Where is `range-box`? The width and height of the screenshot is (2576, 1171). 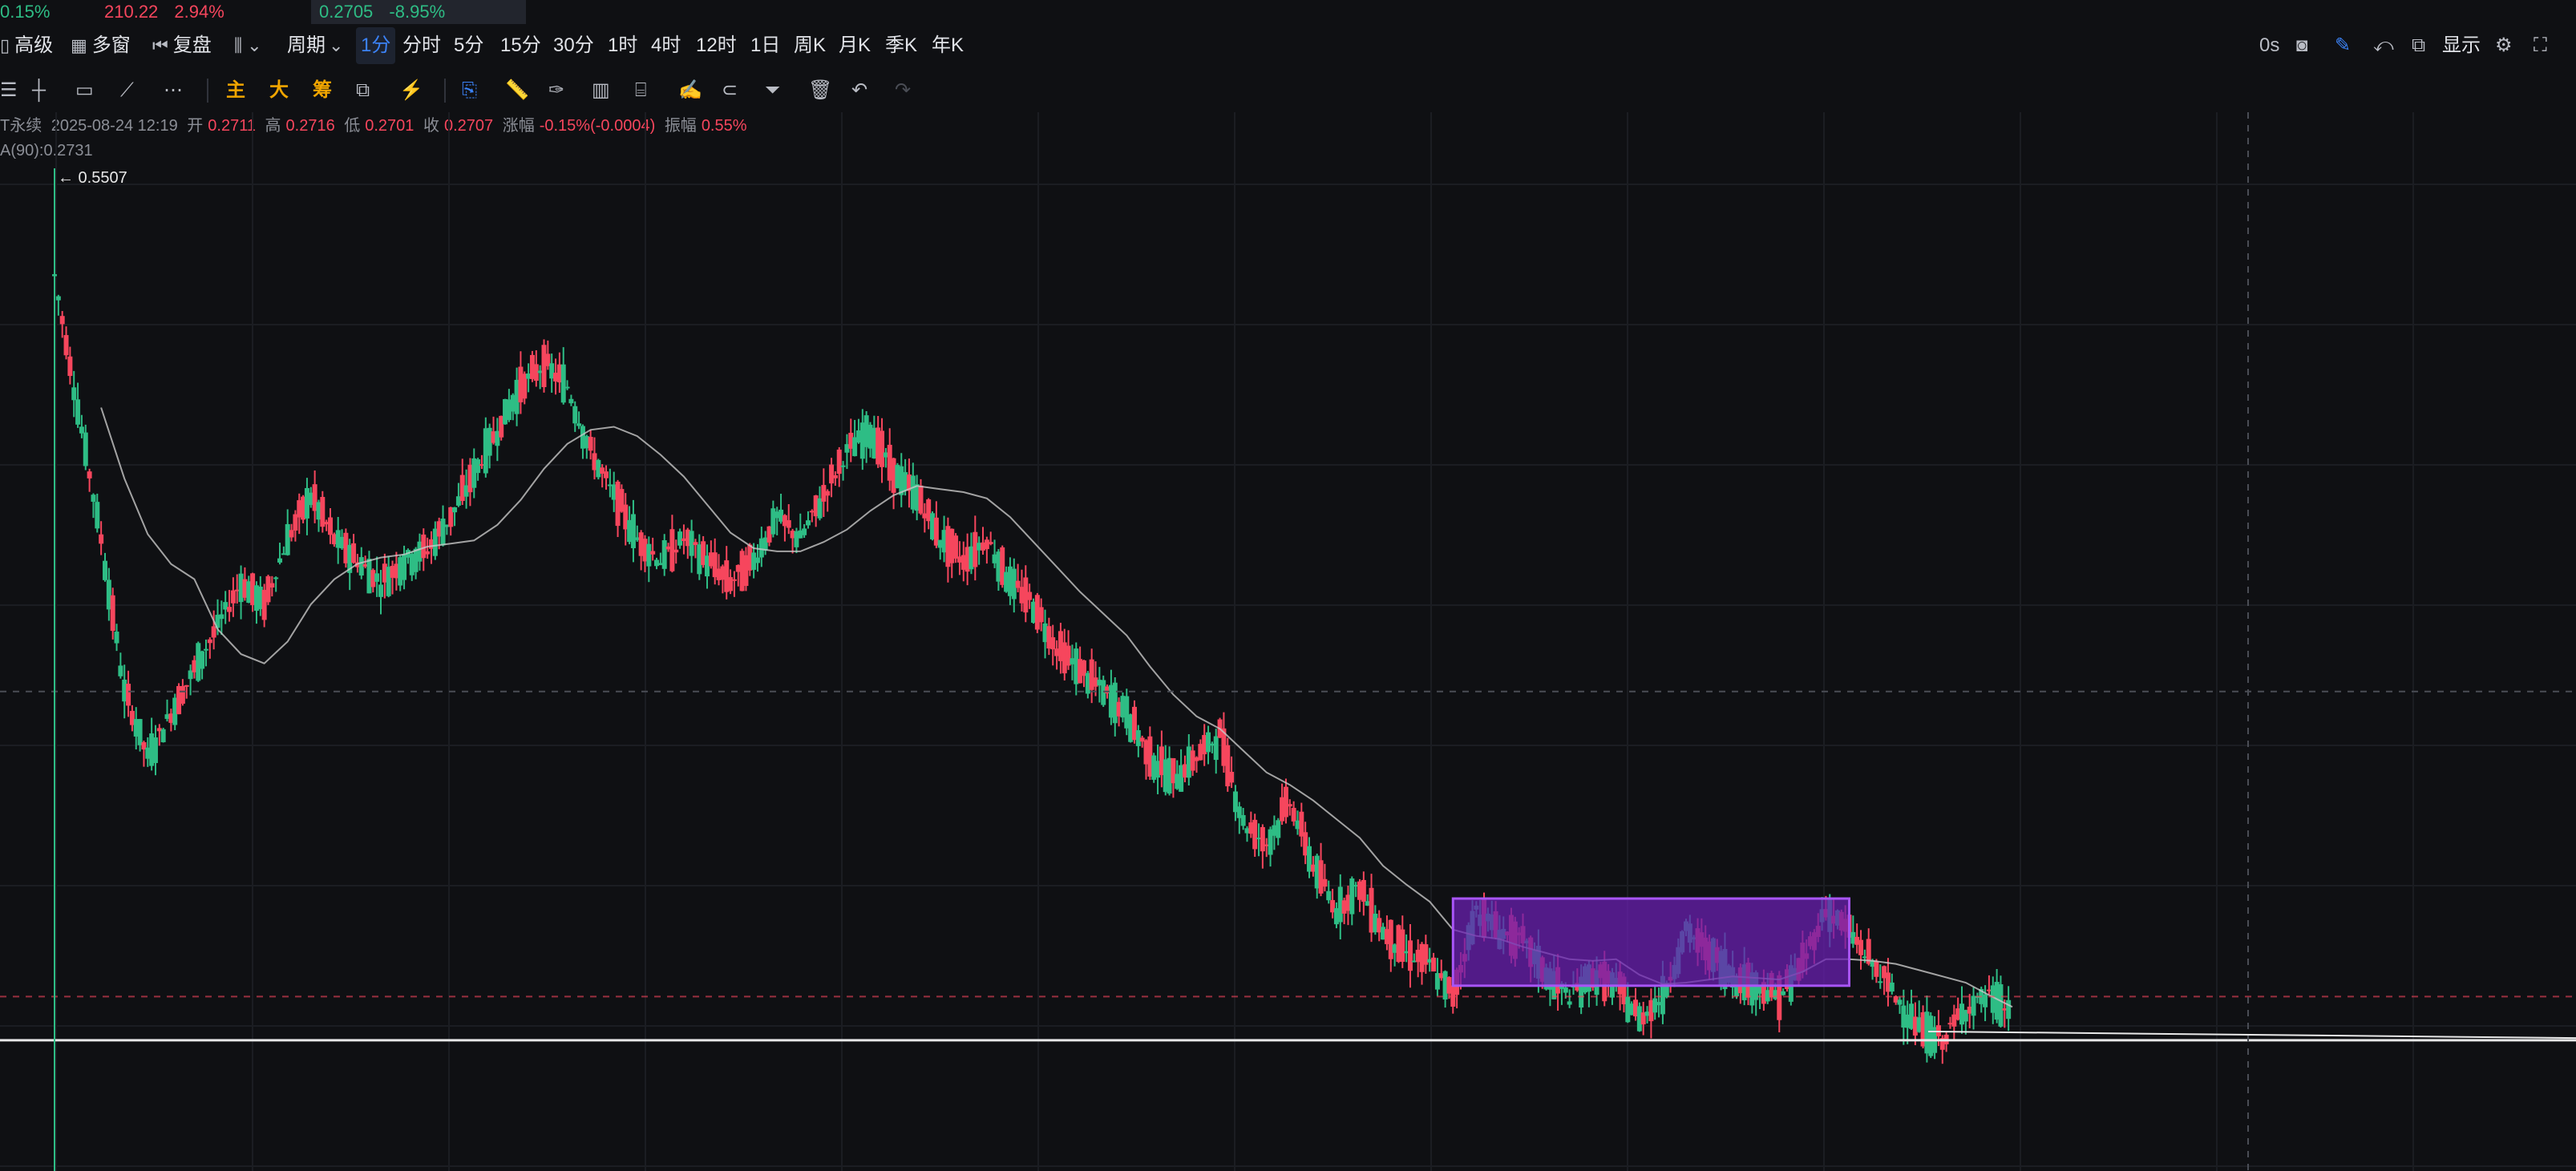 range-box is located at coordinates (1651, 942).